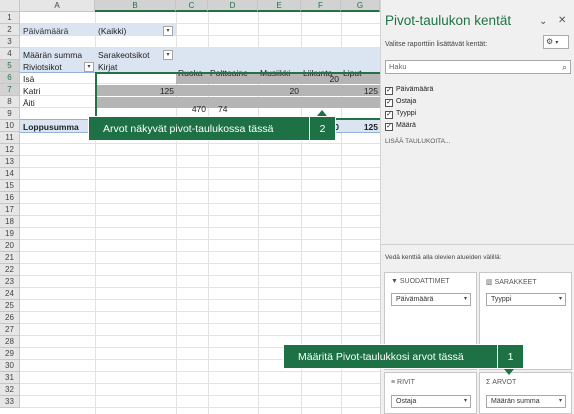 The image size is (574, 414). I want to click on field-label: Määrä, so click(406, 125).